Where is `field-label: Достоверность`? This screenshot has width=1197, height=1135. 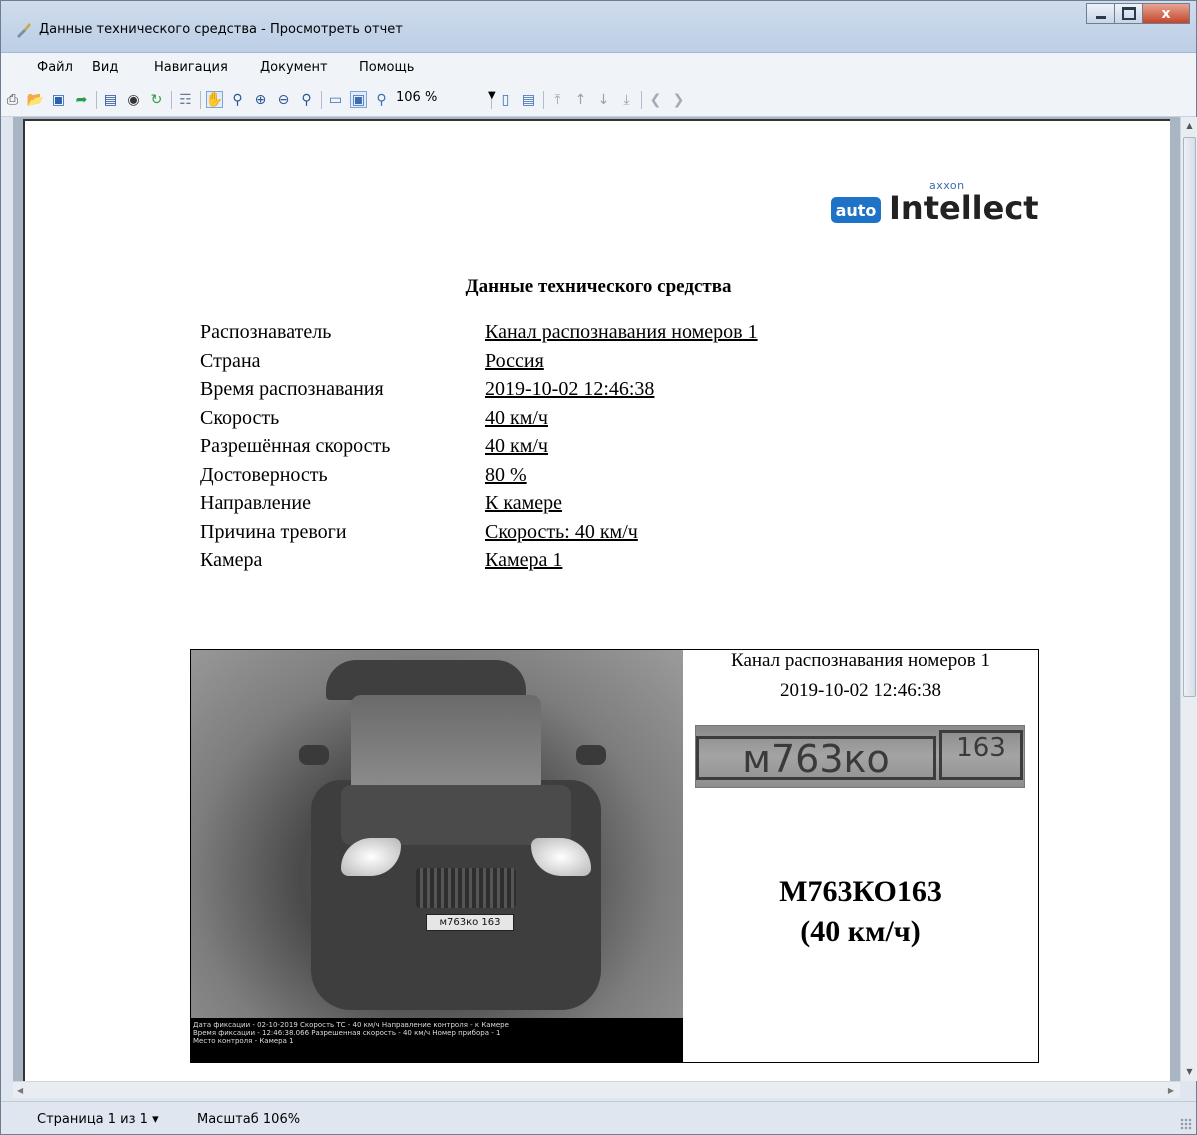
field-label: Достоверность is located at coordinates (264, 474).